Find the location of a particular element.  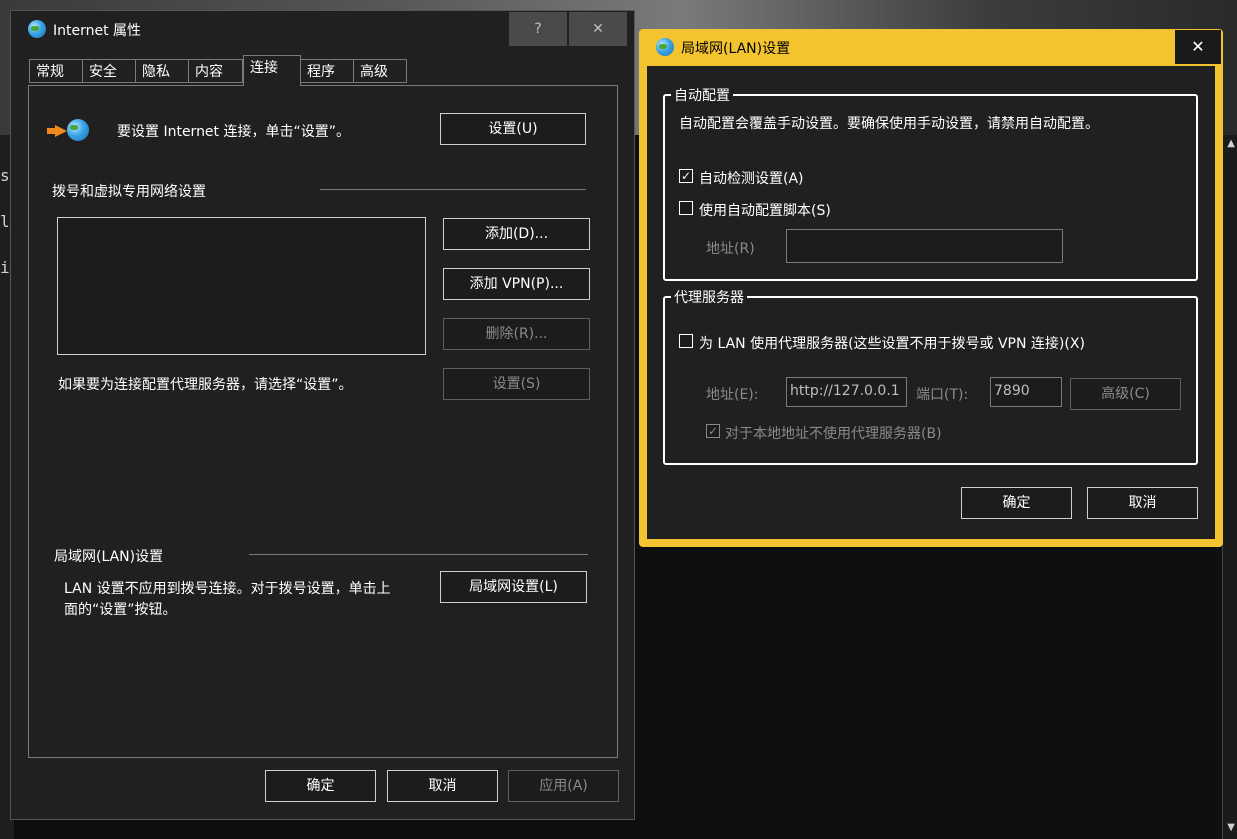

proxy-address-input: http://127.0.0.1 is located at coordinates (846, 392).